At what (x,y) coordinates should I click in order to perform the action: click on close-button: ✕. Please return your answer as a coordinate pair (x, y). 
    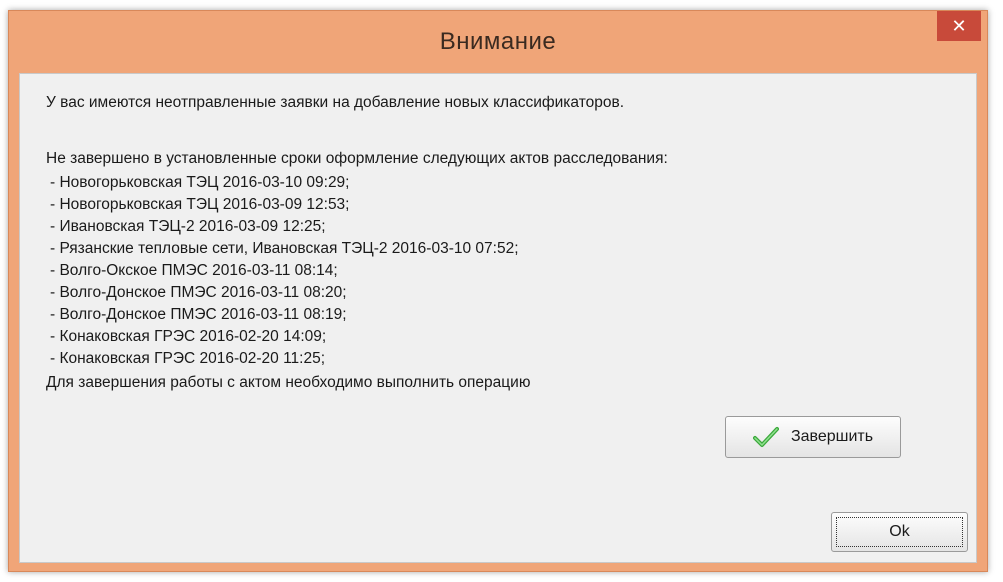
    Looking at the image, I should click on (959, 26).